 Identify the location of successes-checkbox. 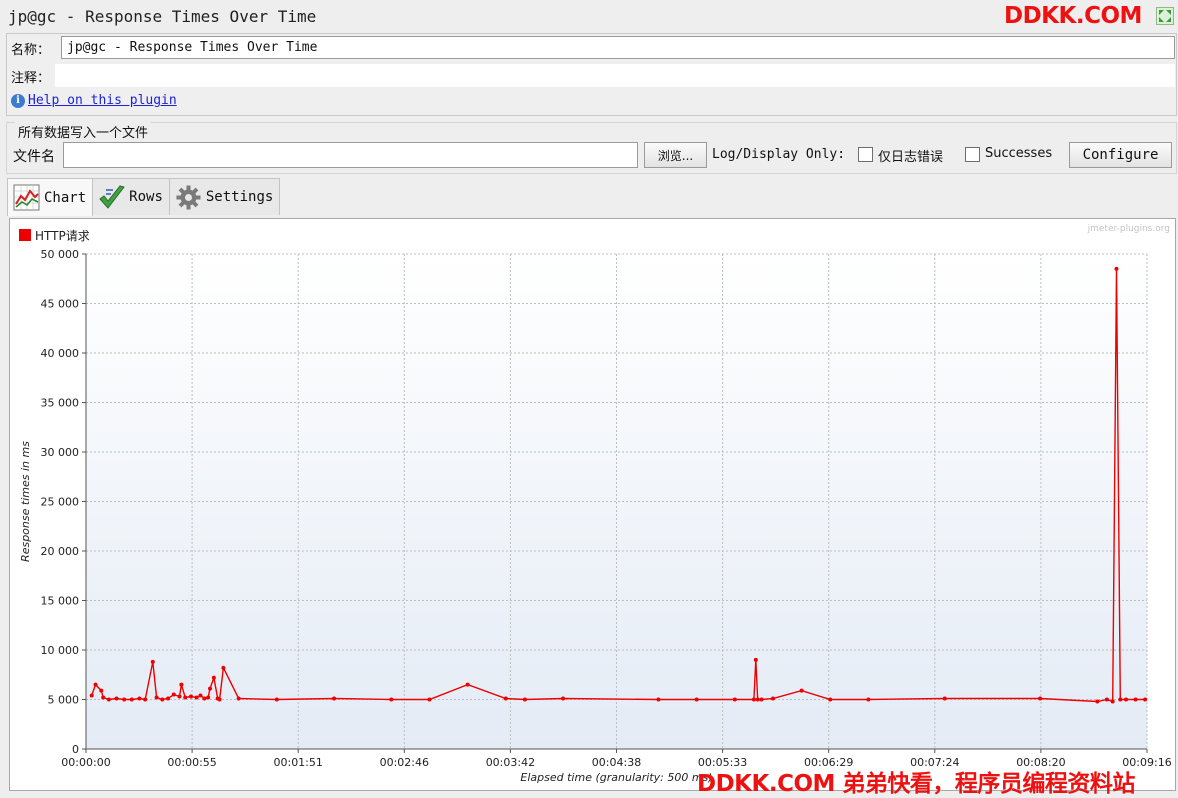
(972, 154).